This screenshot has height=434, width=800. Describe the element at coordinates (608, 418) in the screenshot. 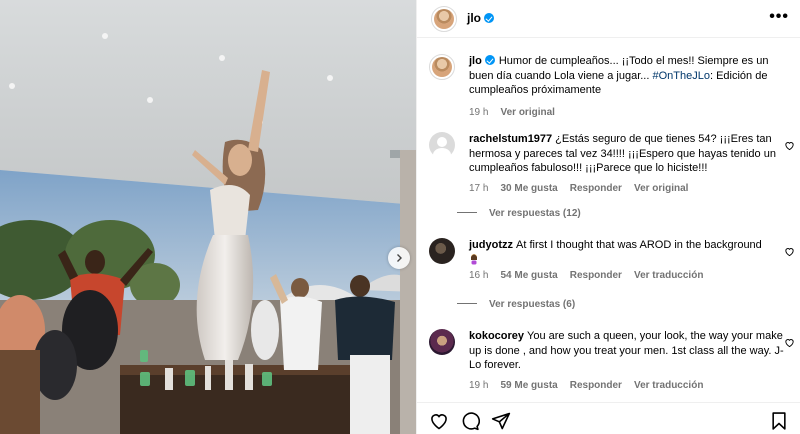

I see `action-bar` at that location.